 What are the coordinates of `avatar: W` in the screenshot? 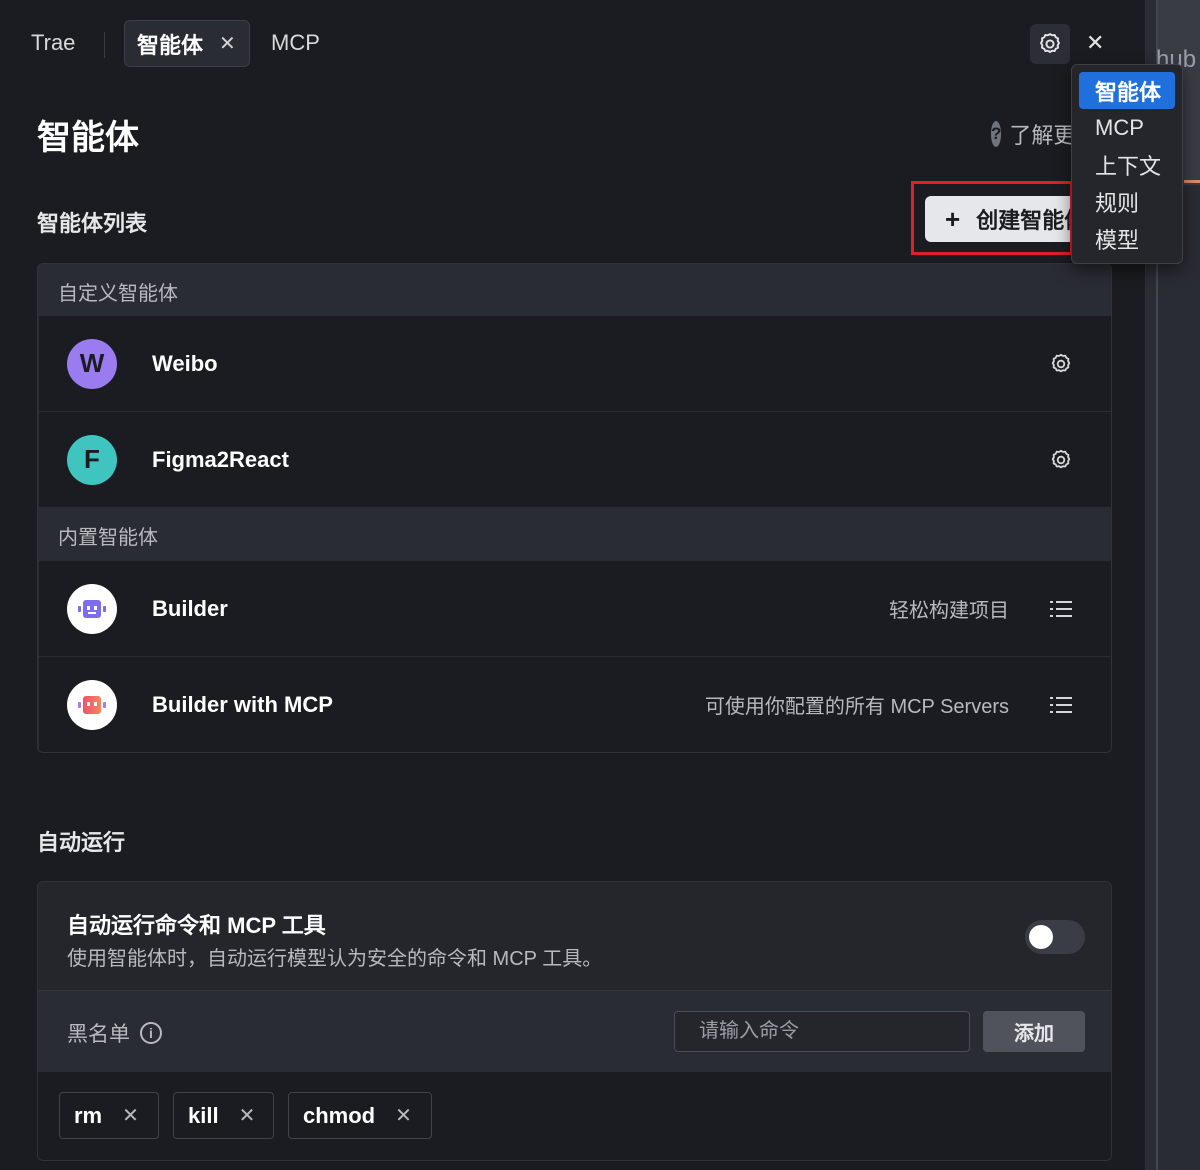 It's located at (92, 363).